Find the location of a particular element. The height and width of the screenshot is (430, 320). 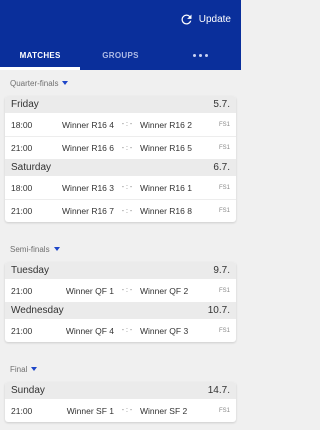

update-button: Update is located at coordinates (205, 19).